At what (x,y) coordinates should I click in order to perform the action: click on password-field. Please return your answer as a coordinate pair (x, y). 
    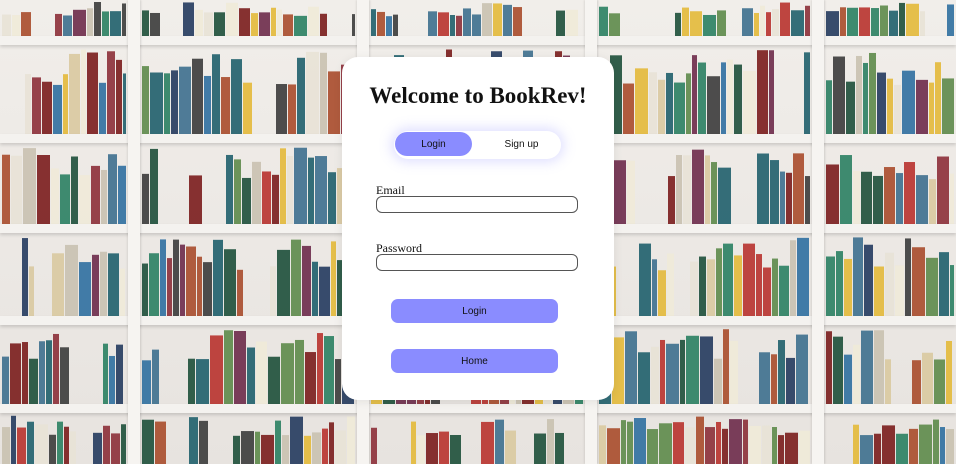
    Looking at the image, I should click on (477, 262).